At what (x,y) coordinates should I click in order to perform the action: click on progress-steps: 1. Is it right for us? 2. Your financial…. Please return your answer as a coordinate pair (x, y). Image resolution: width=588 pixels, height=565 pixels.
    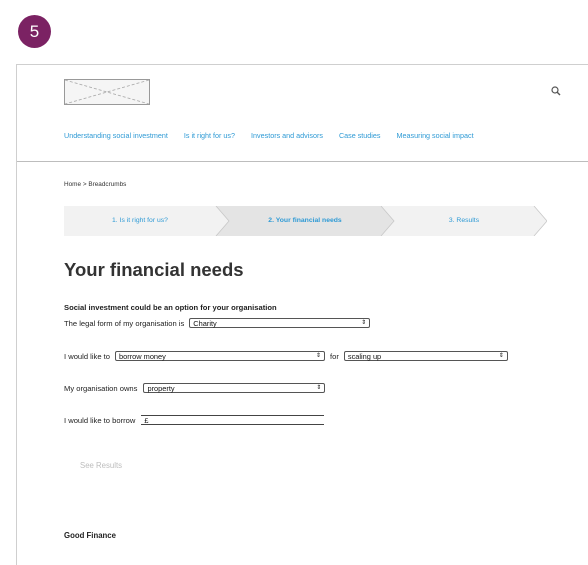
    Looking at the image, I should click on (305, 221).